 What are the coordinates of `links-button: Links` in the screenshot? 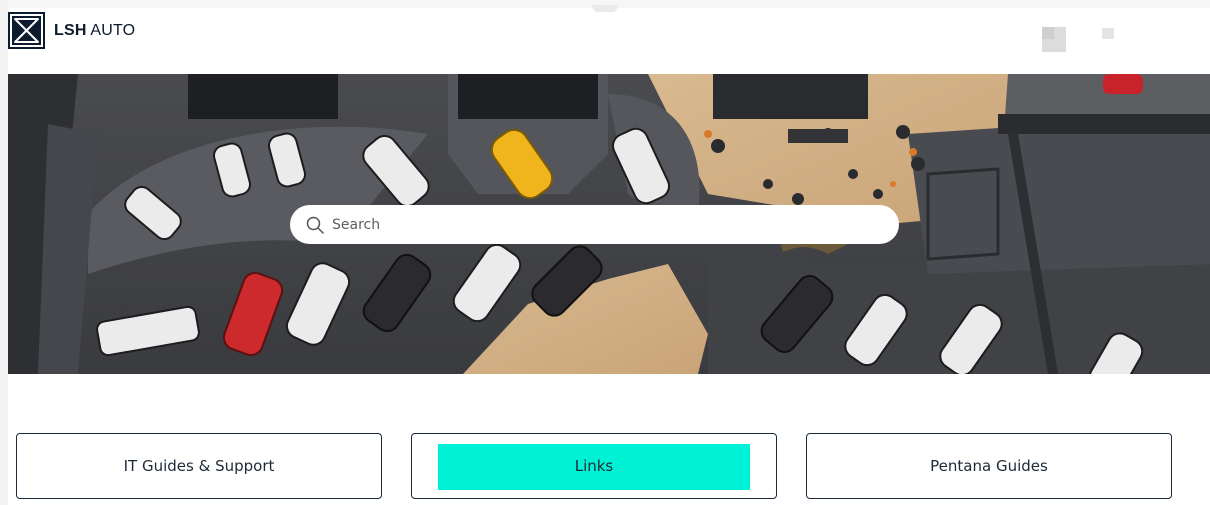 It's located at (594, 466).